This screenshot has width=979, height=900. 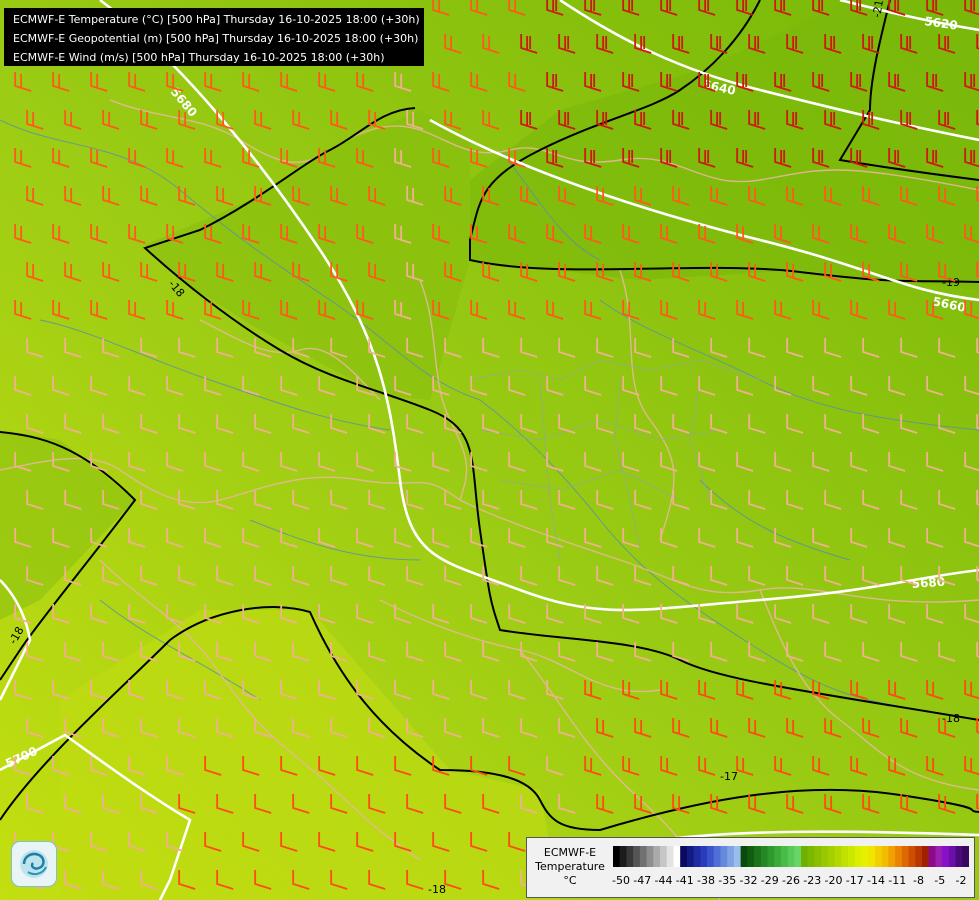 I want to click on legend-tick-label: -2, so click(x=961, y=880).